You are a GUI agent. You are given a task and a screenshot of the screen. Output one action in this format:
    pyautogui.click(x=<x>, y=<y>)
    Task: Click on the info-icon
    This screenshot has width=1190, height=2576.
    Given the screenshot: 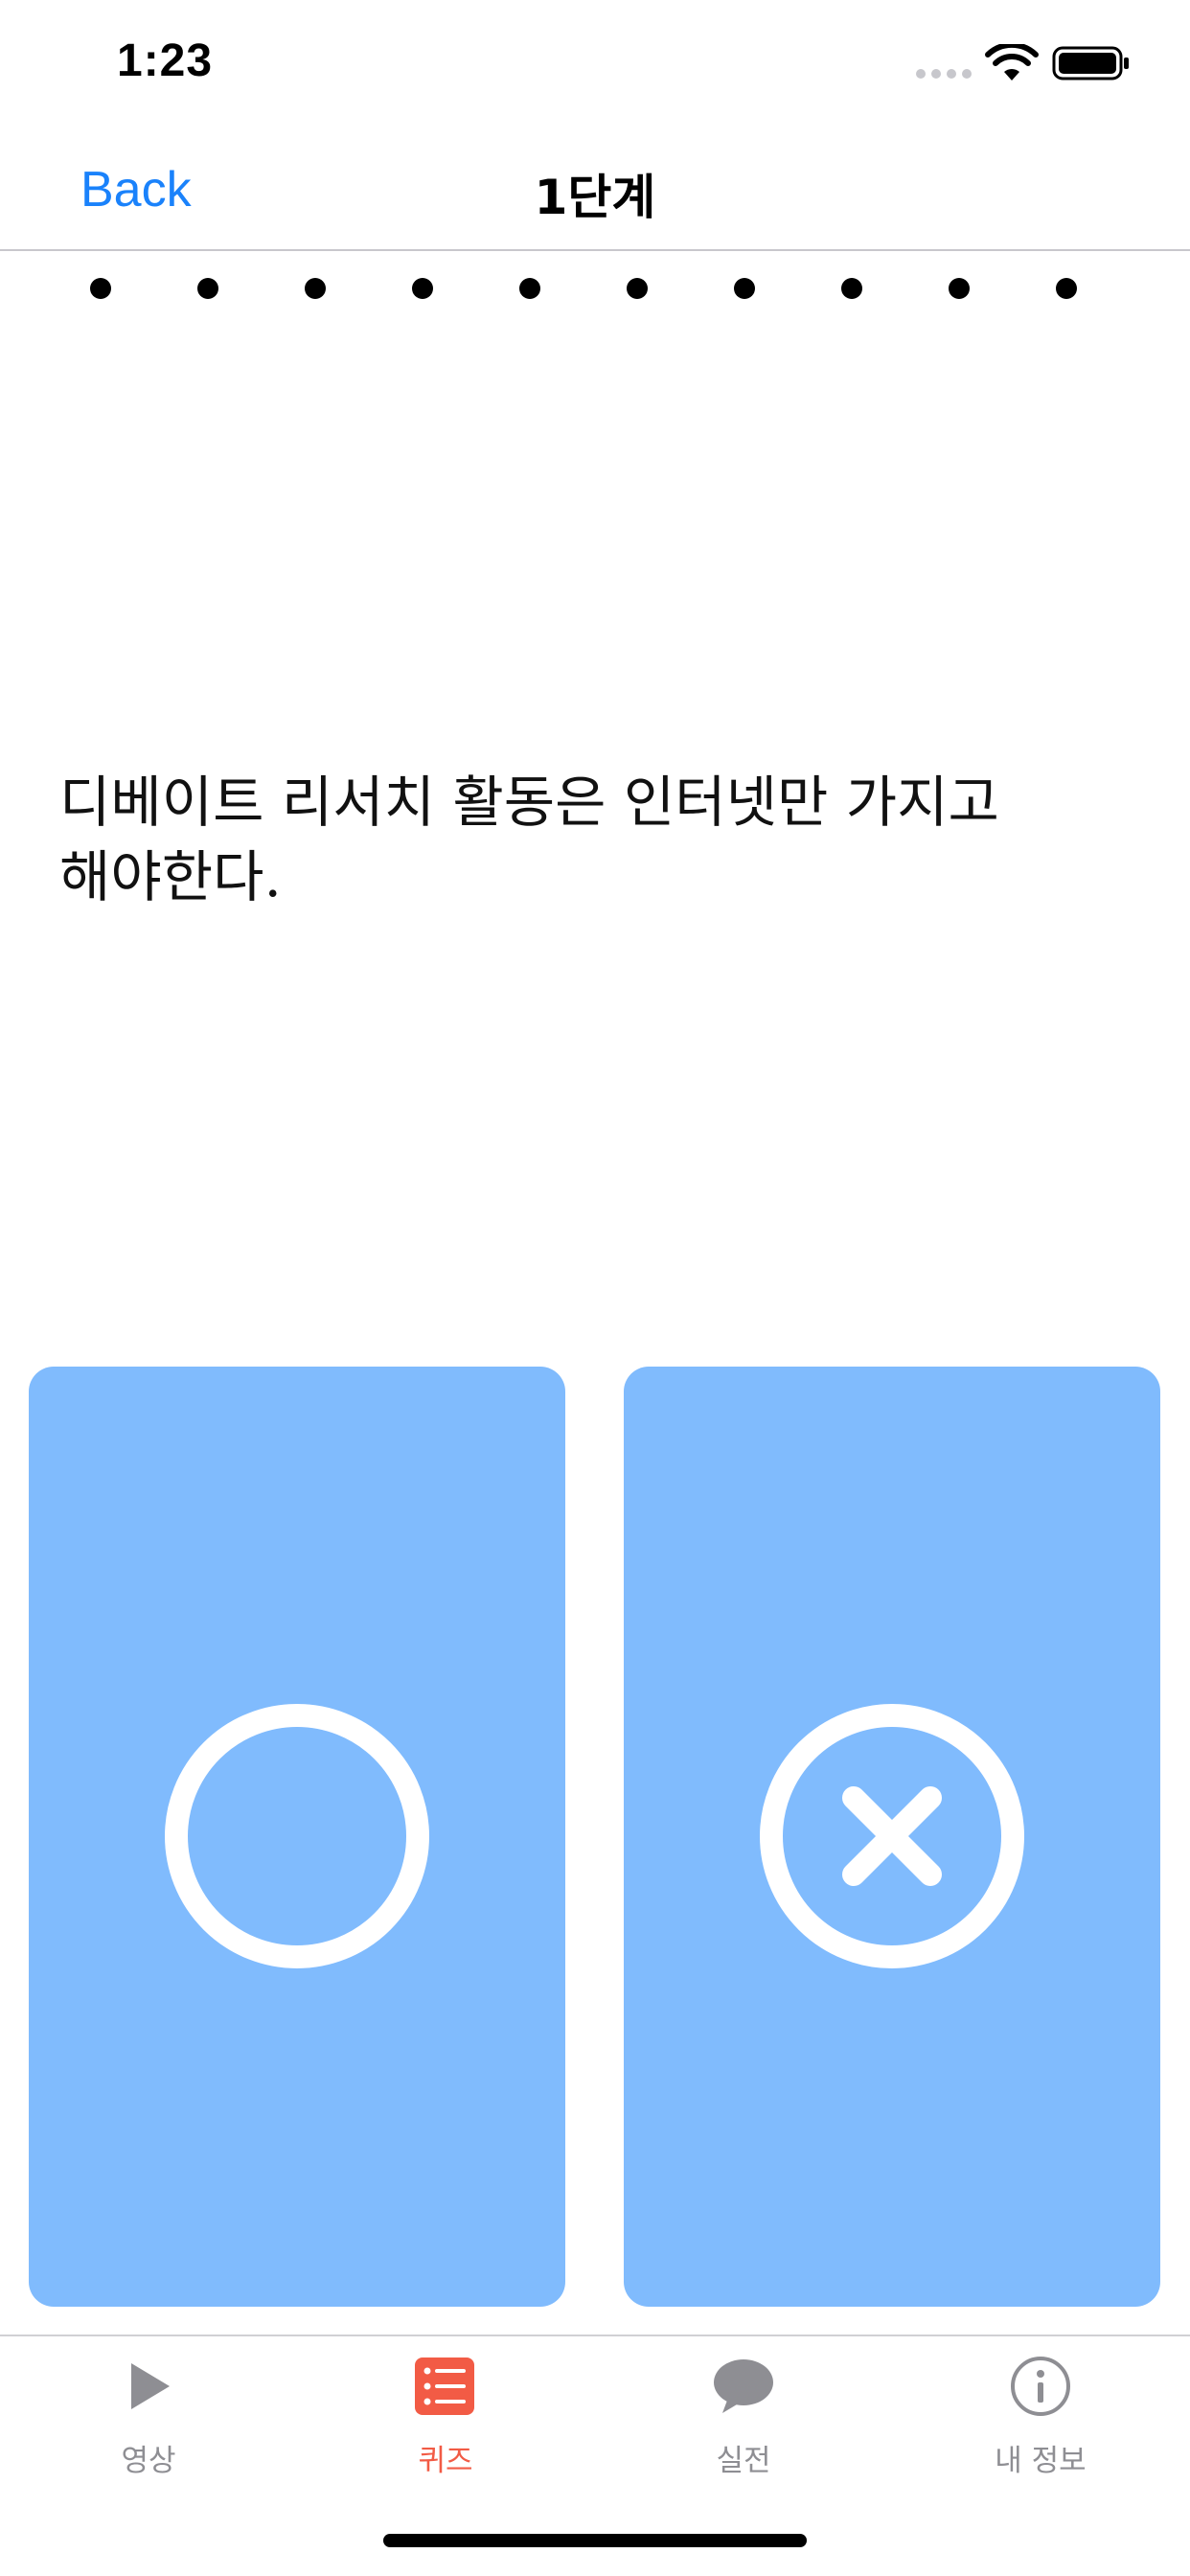 What is the action you would take?
    pyautogui.click(x=1040, y=2386)
    